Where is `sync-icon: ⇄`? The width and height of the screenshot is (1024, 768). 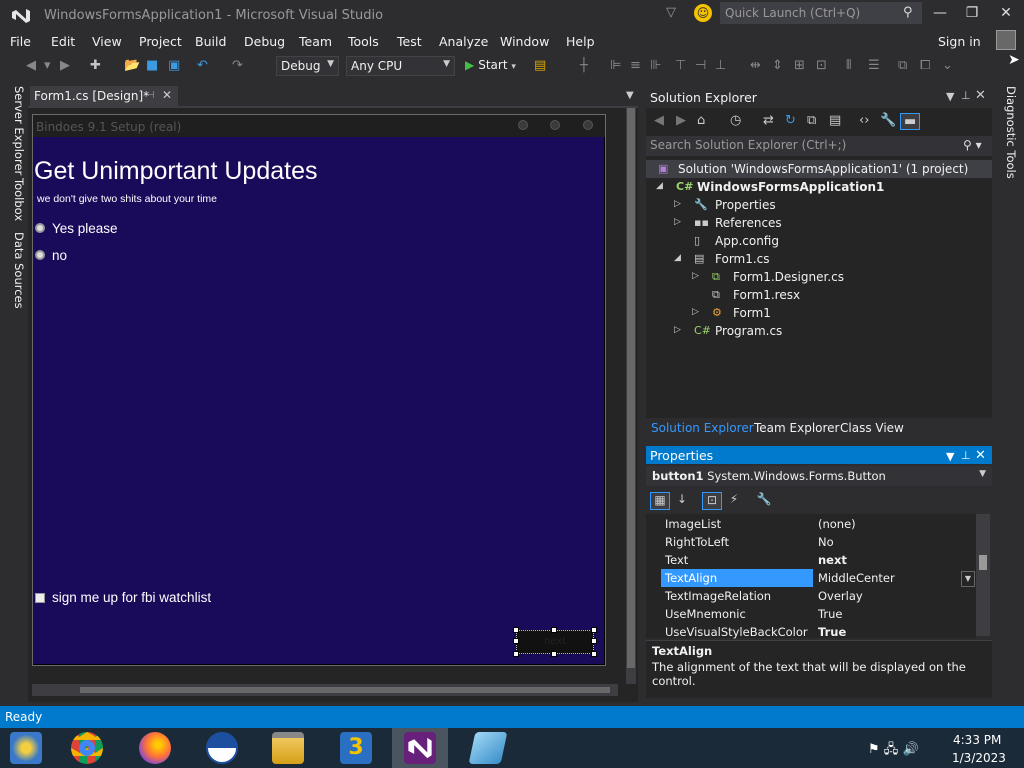 sync-icon: ⇄ is located at coordinates (768, 120).